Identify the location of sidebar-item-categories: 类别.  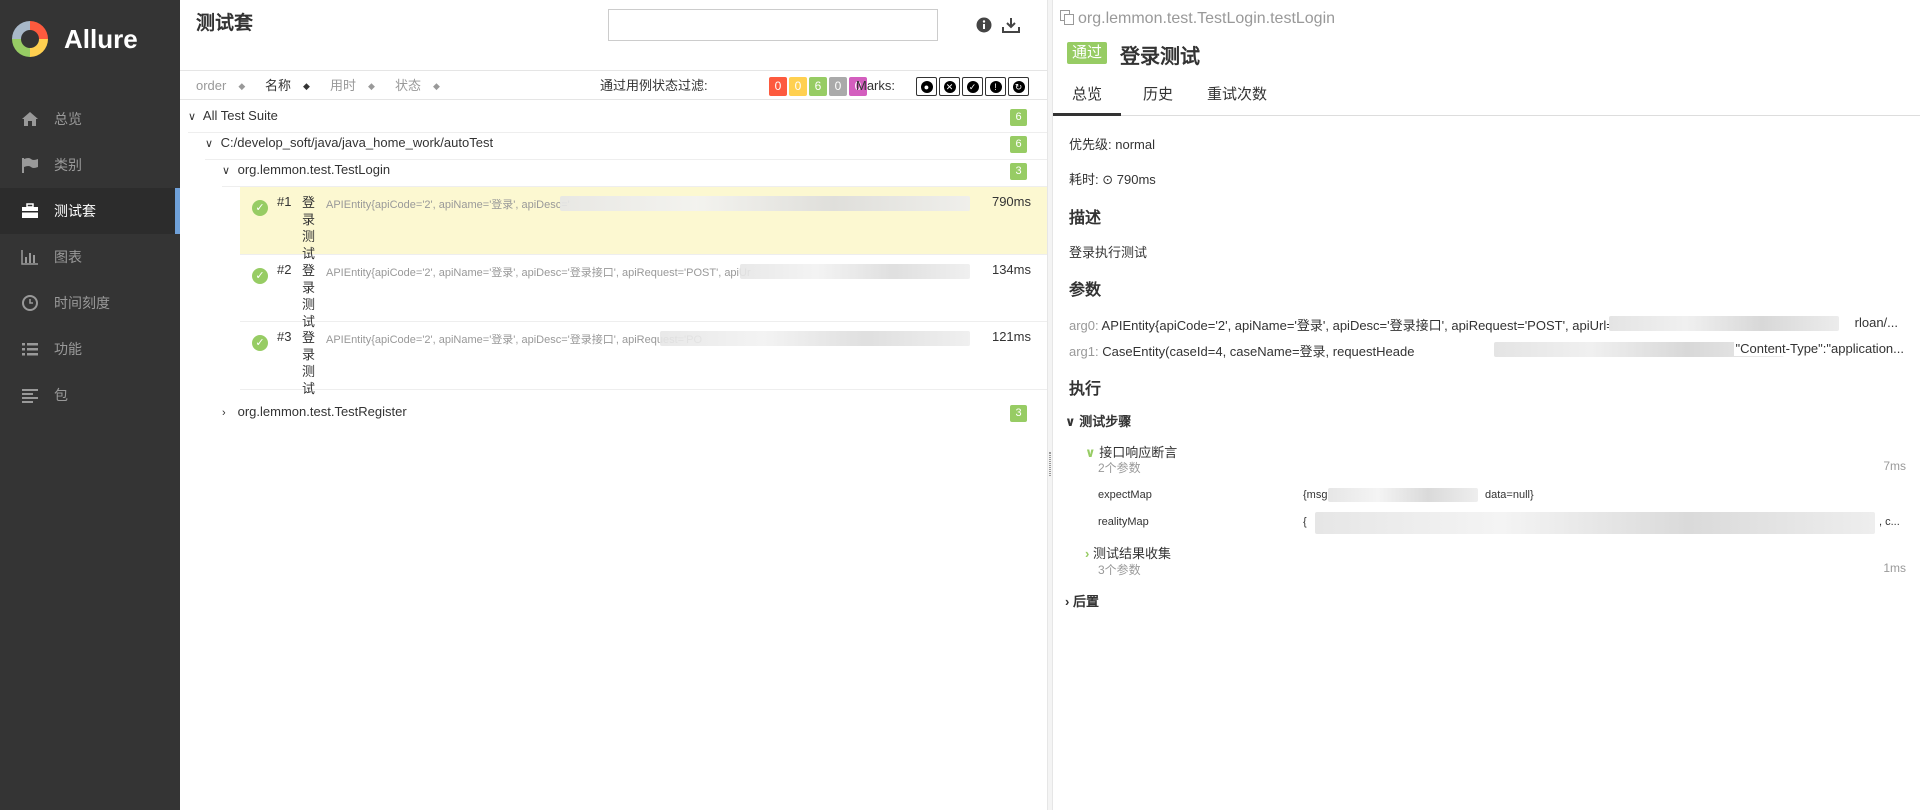
(90, 165).